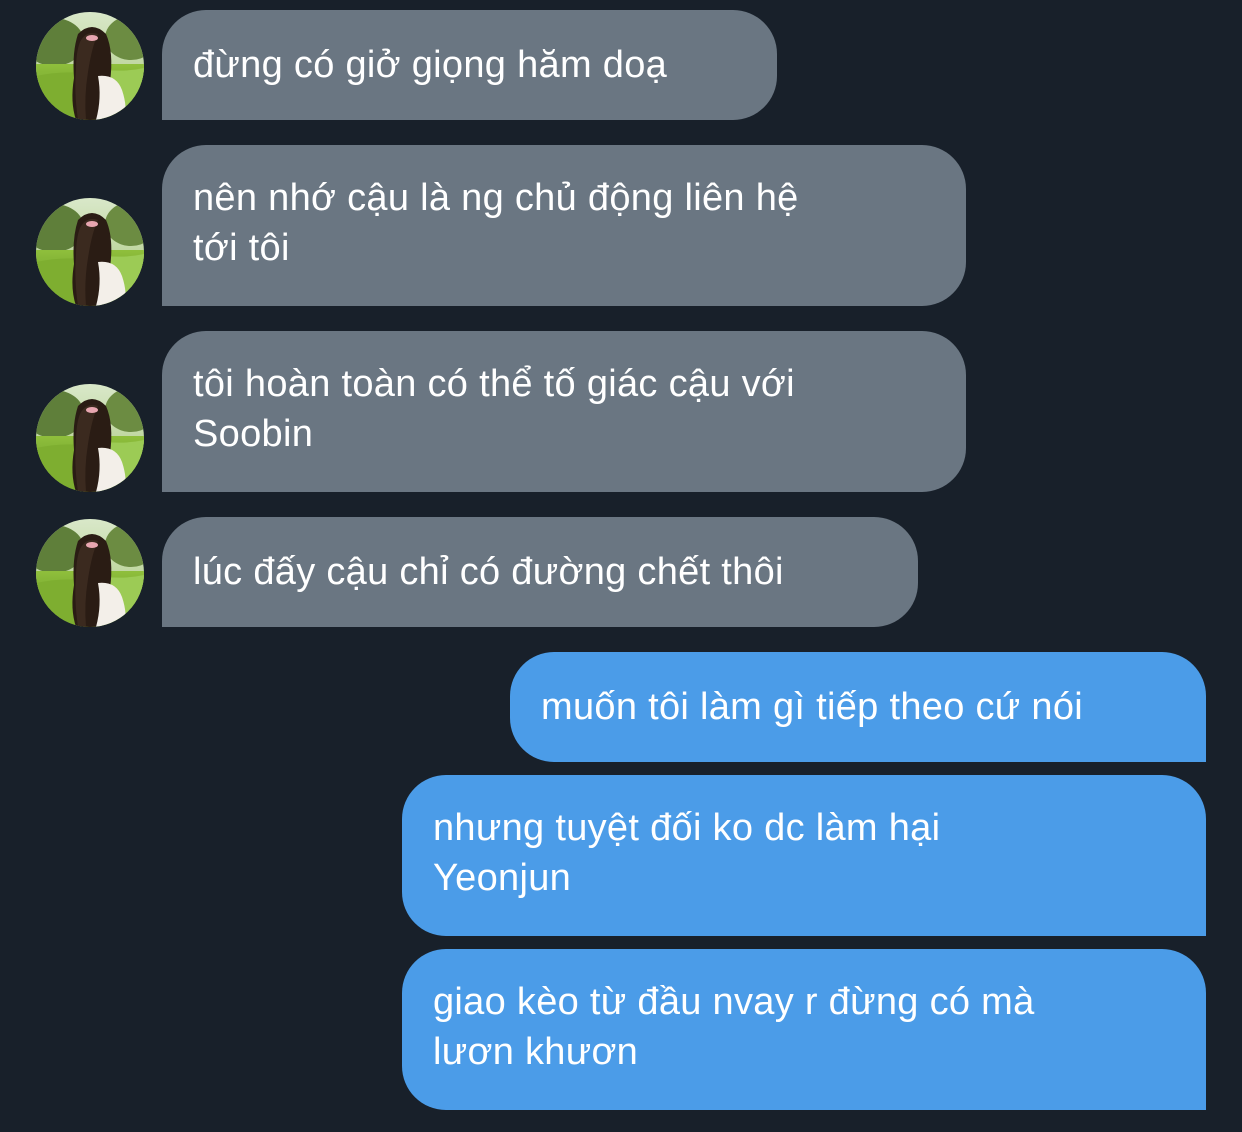 The height and width of the screenshot is (1132, 1242). I want to click on message-line: Soobin, so click(253, 434).